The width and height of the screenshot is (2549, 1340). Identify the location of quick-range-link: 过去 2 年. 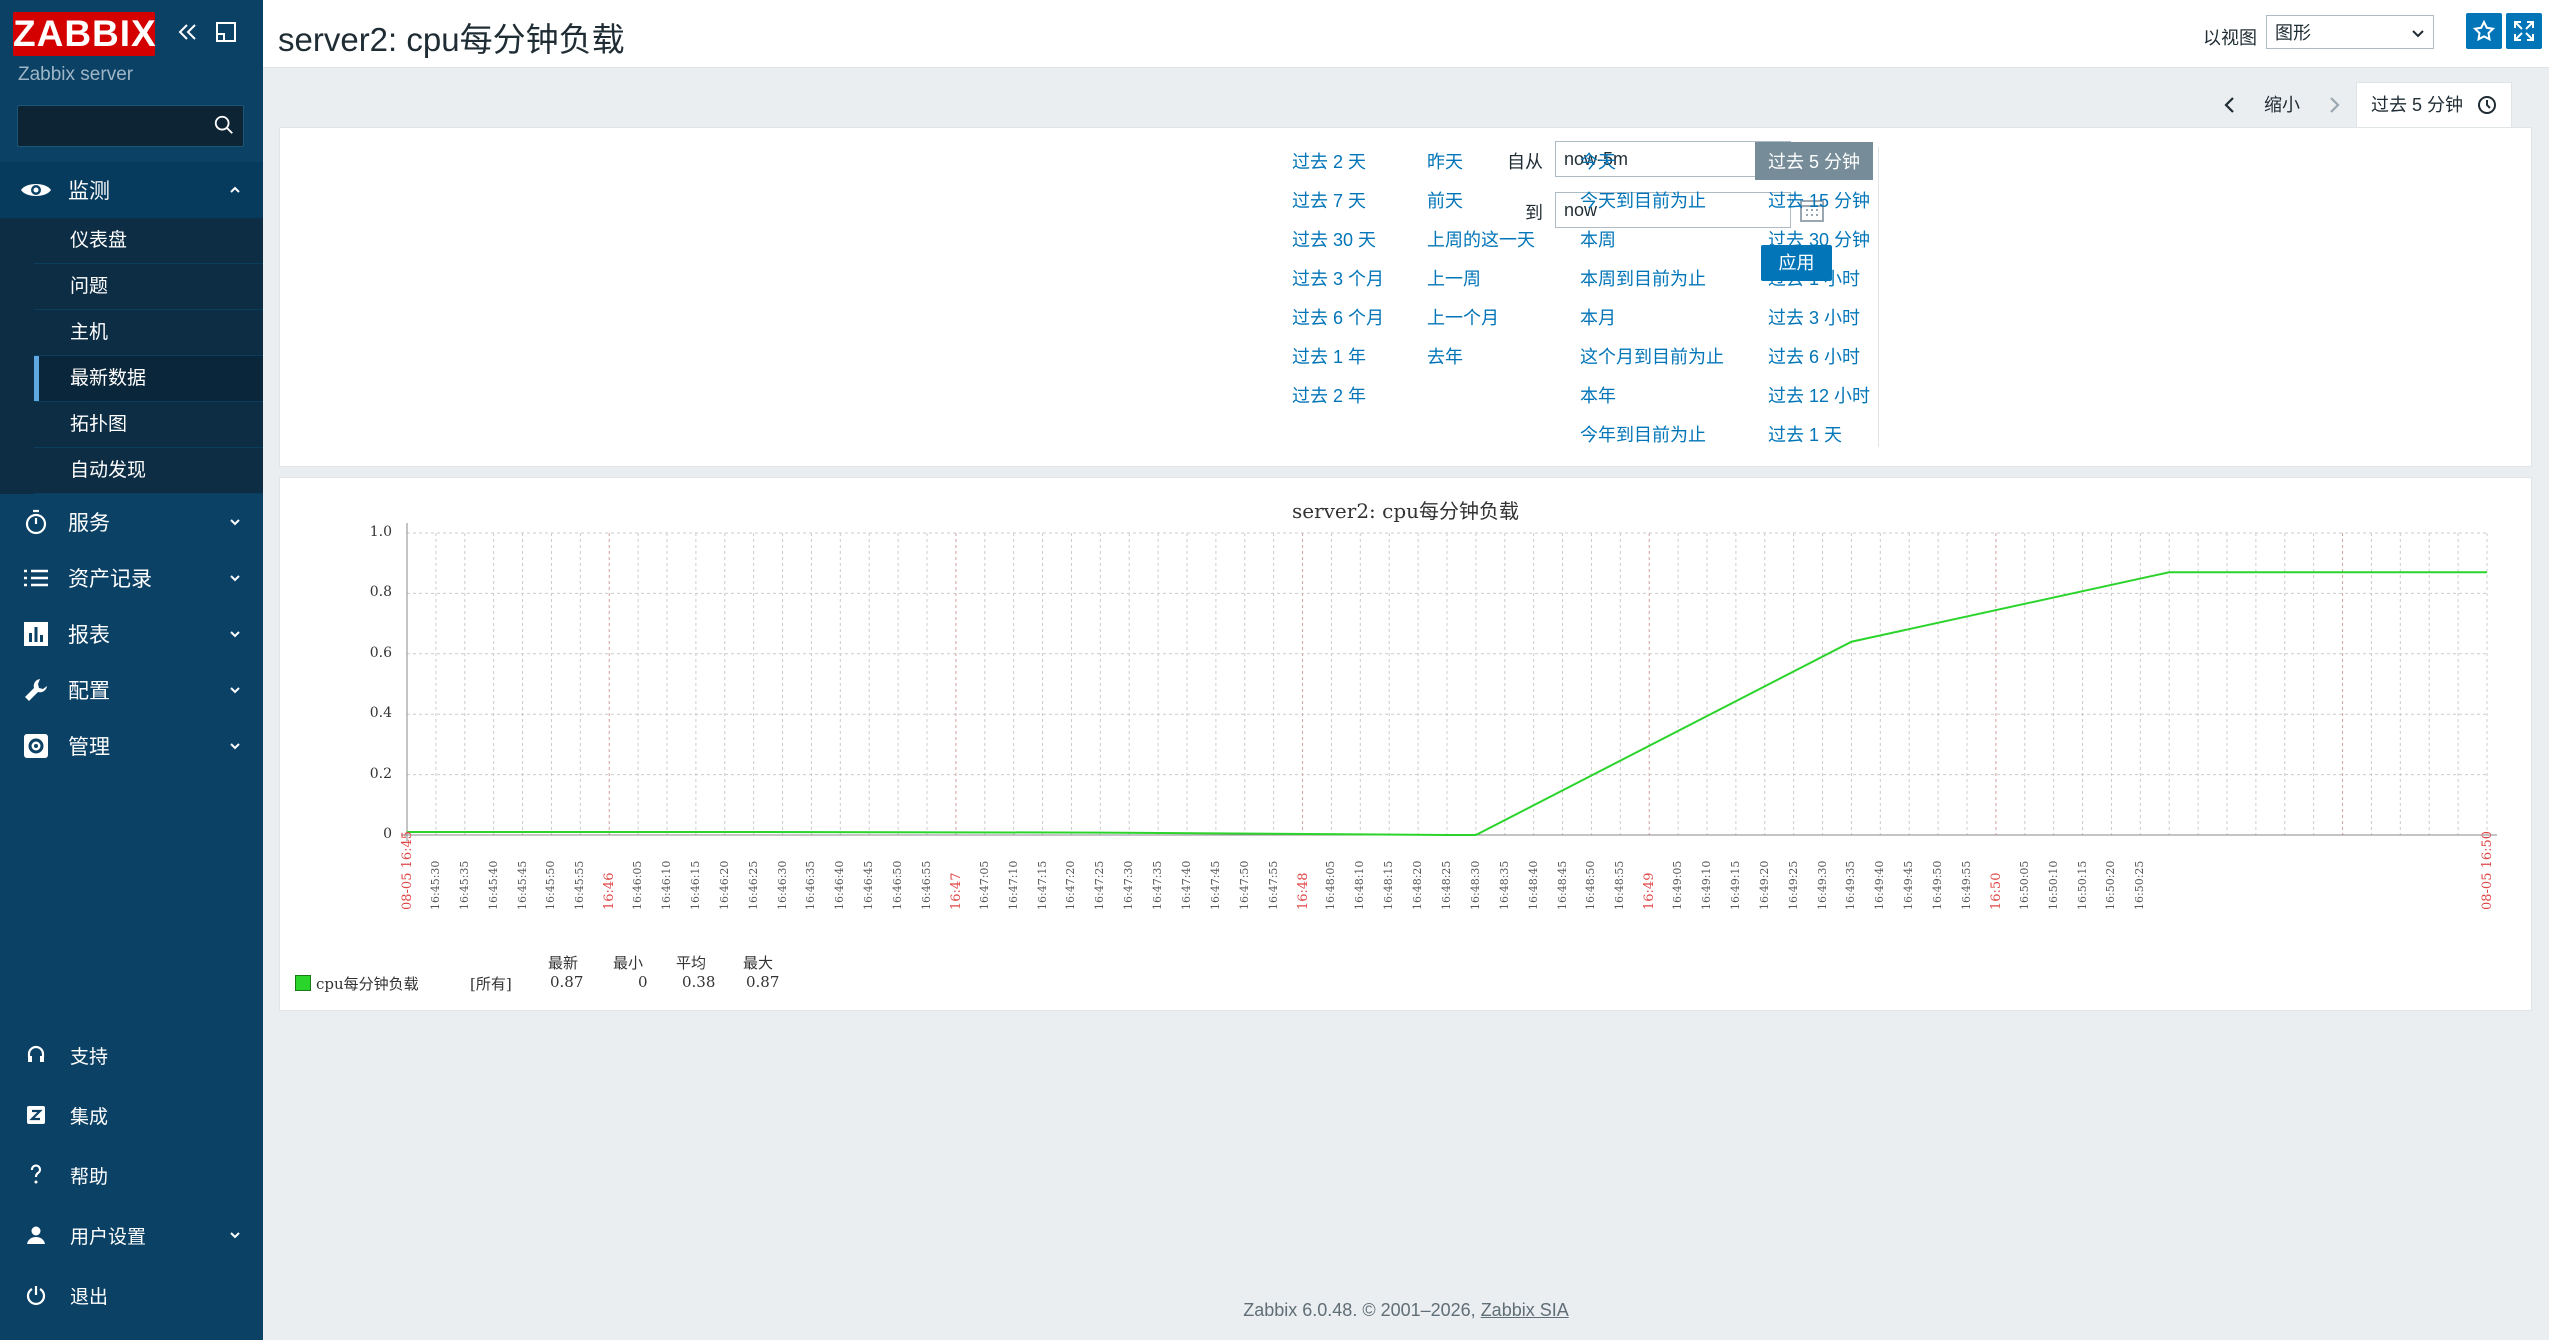
(1329, 395).